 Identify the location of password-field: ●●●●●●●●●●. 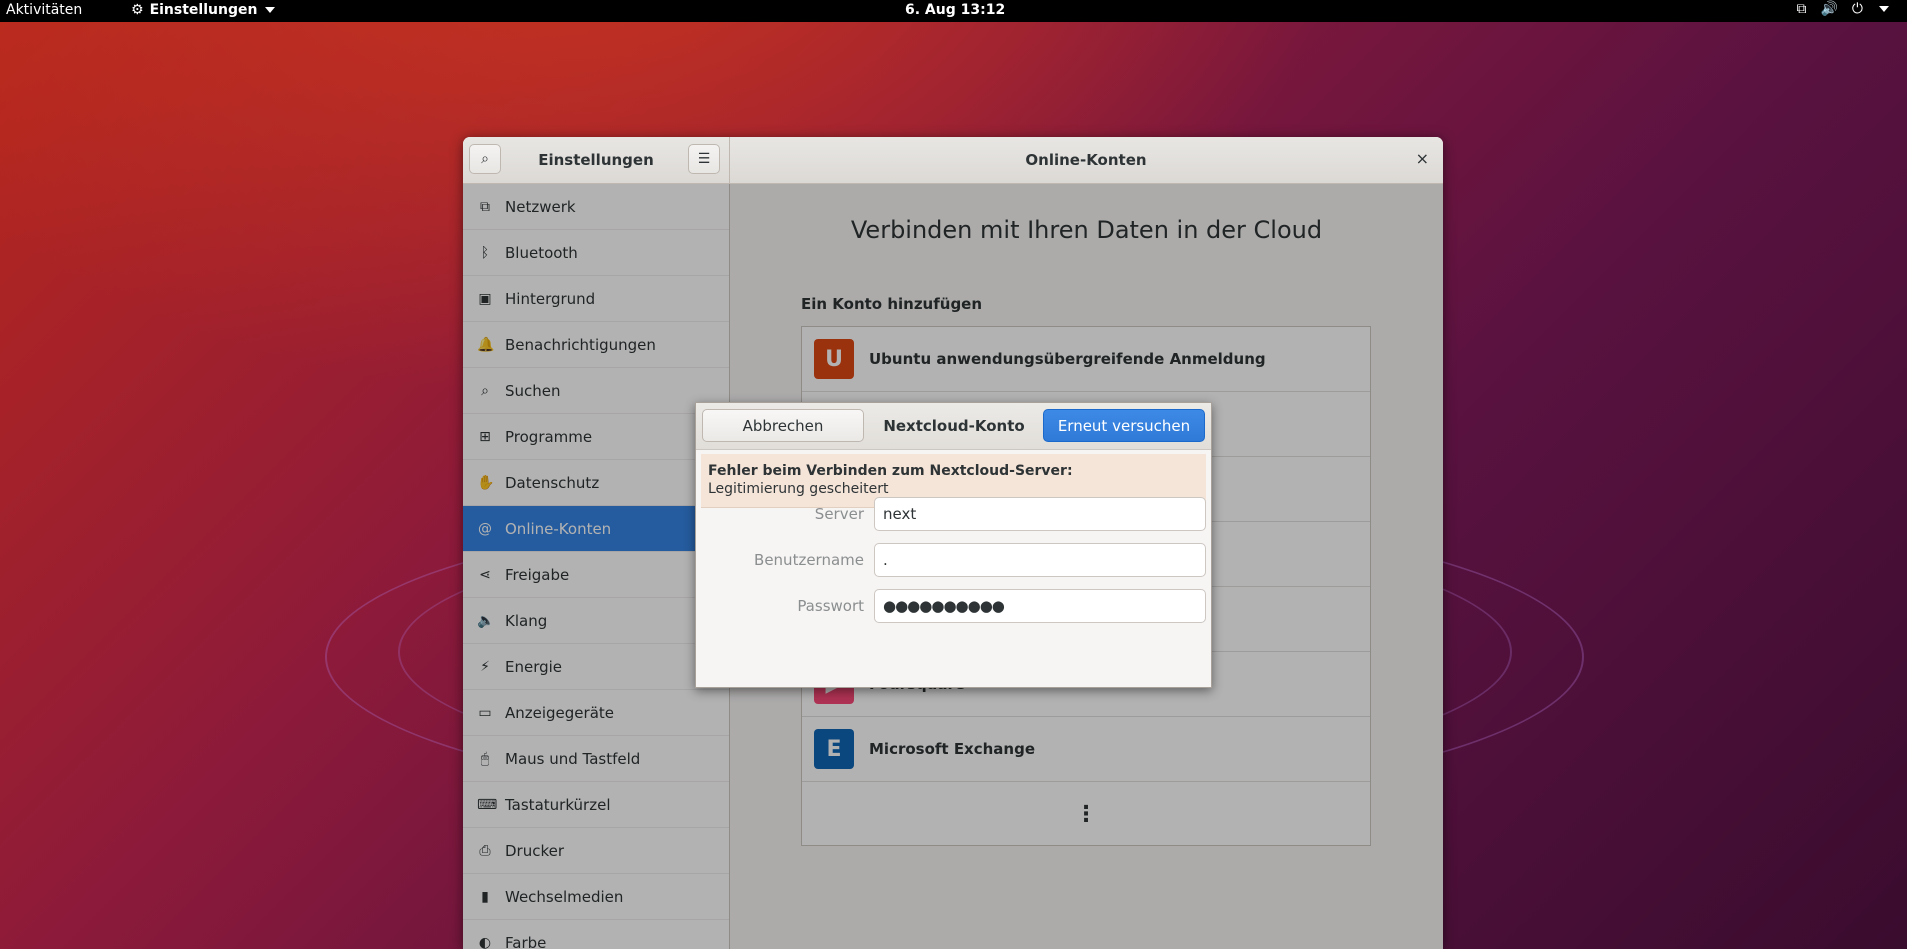
(1040, 606).